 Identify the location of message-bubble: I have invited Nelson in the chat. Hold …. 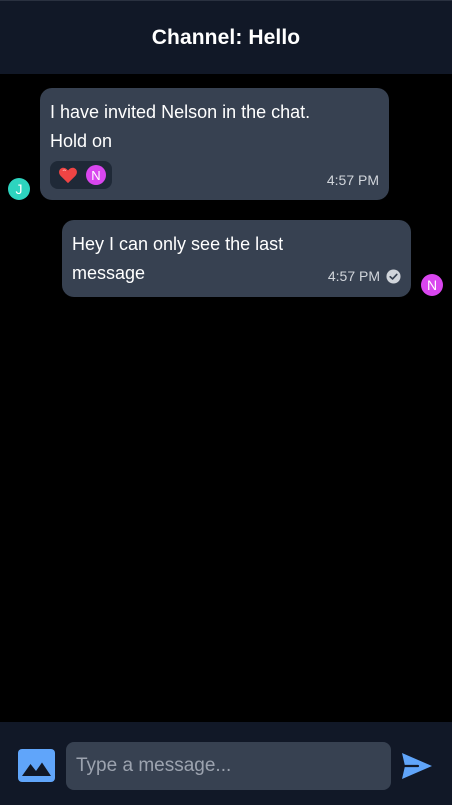
(214, 144).